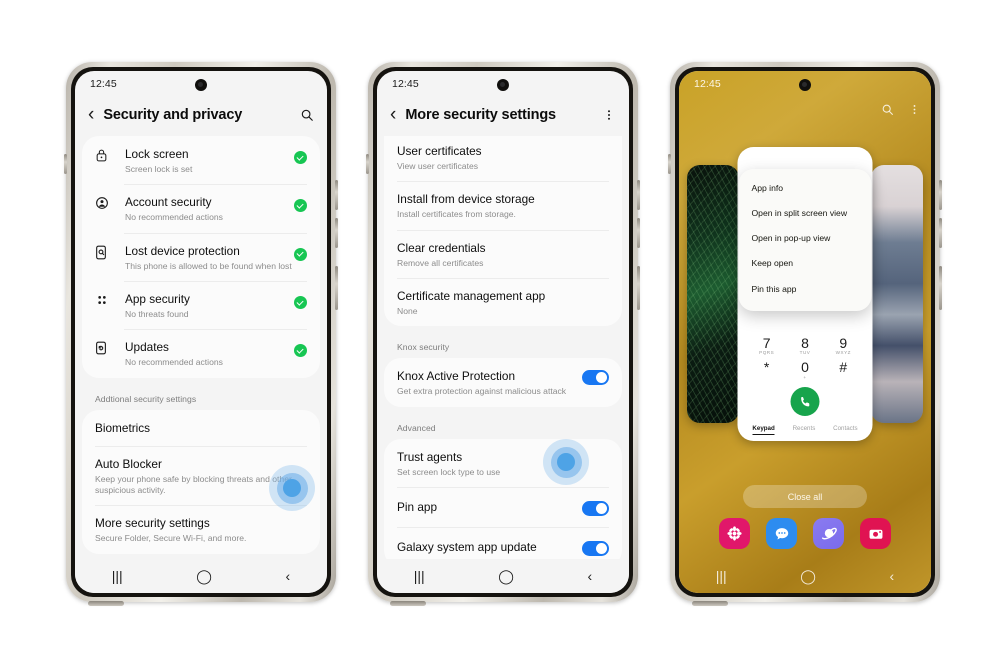 The width and height of the screenshot is (1000, 666). Describe the element at coordinates (503, 158) in the screenshot. I see `setting-row-user-certificates: User certificates View user certificates` at that location.